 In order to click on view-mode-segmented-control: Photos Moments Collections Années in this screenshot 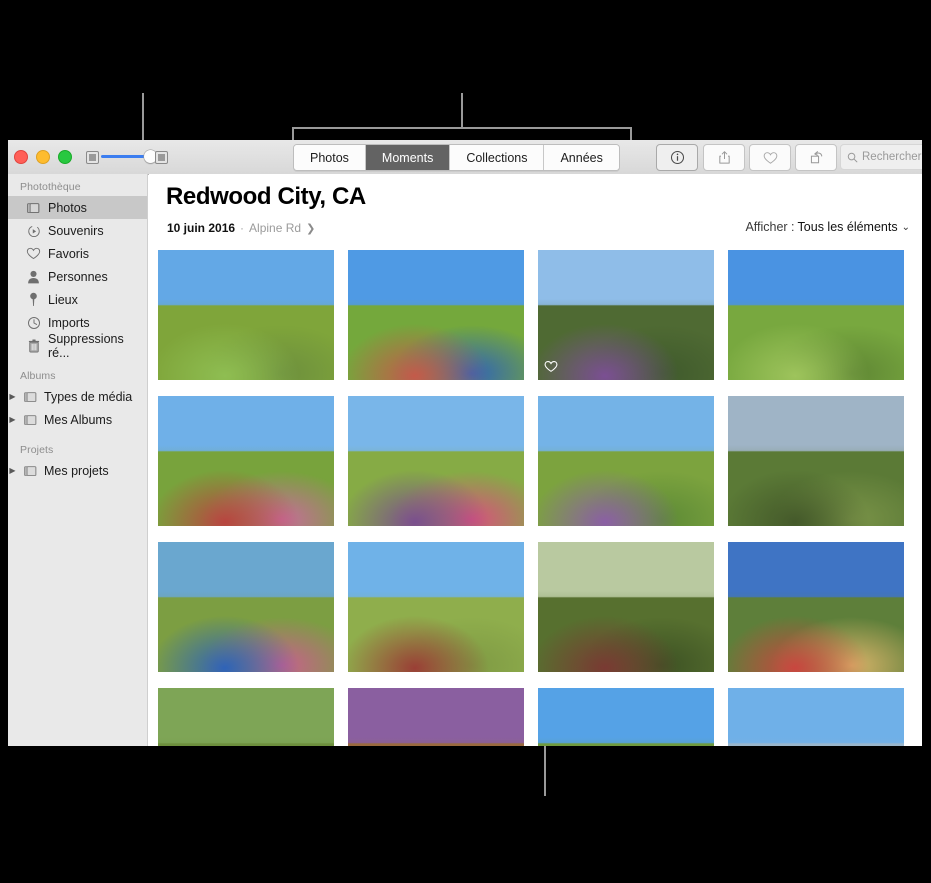, I will do `click(456, 157)`.